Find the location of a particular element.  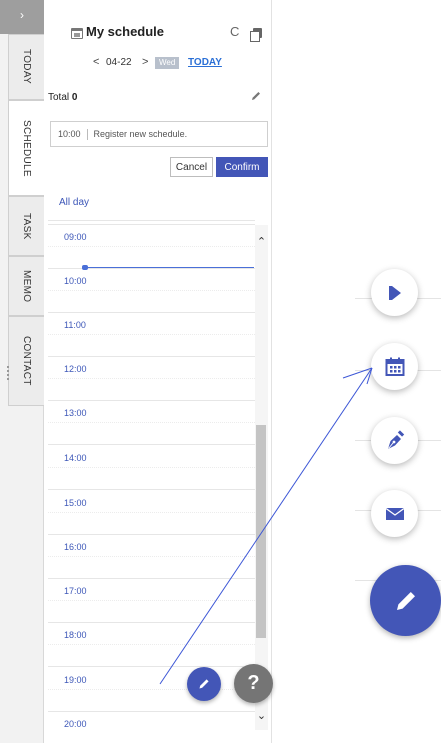

help-icon: ? is located at coordinates (253, 683).